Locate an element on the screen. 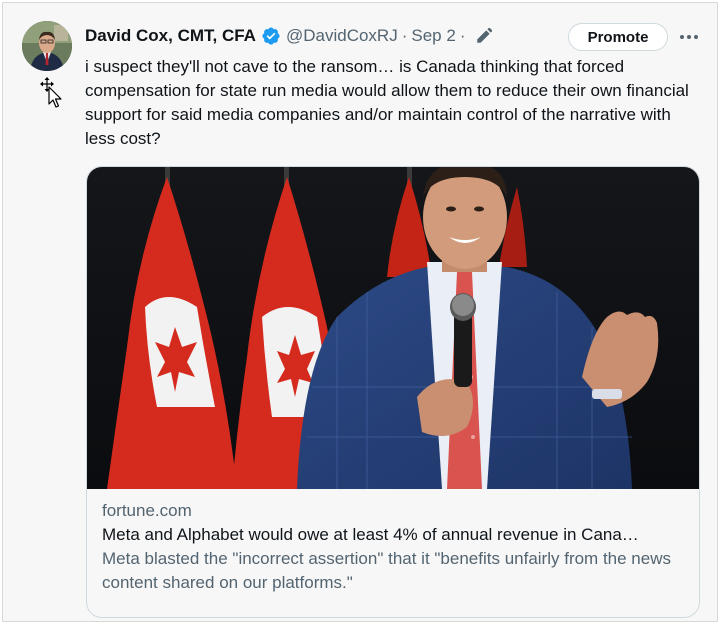 The image size is (722, 626). tweet-date: Sep 2 is located at coordinates (433, 36).